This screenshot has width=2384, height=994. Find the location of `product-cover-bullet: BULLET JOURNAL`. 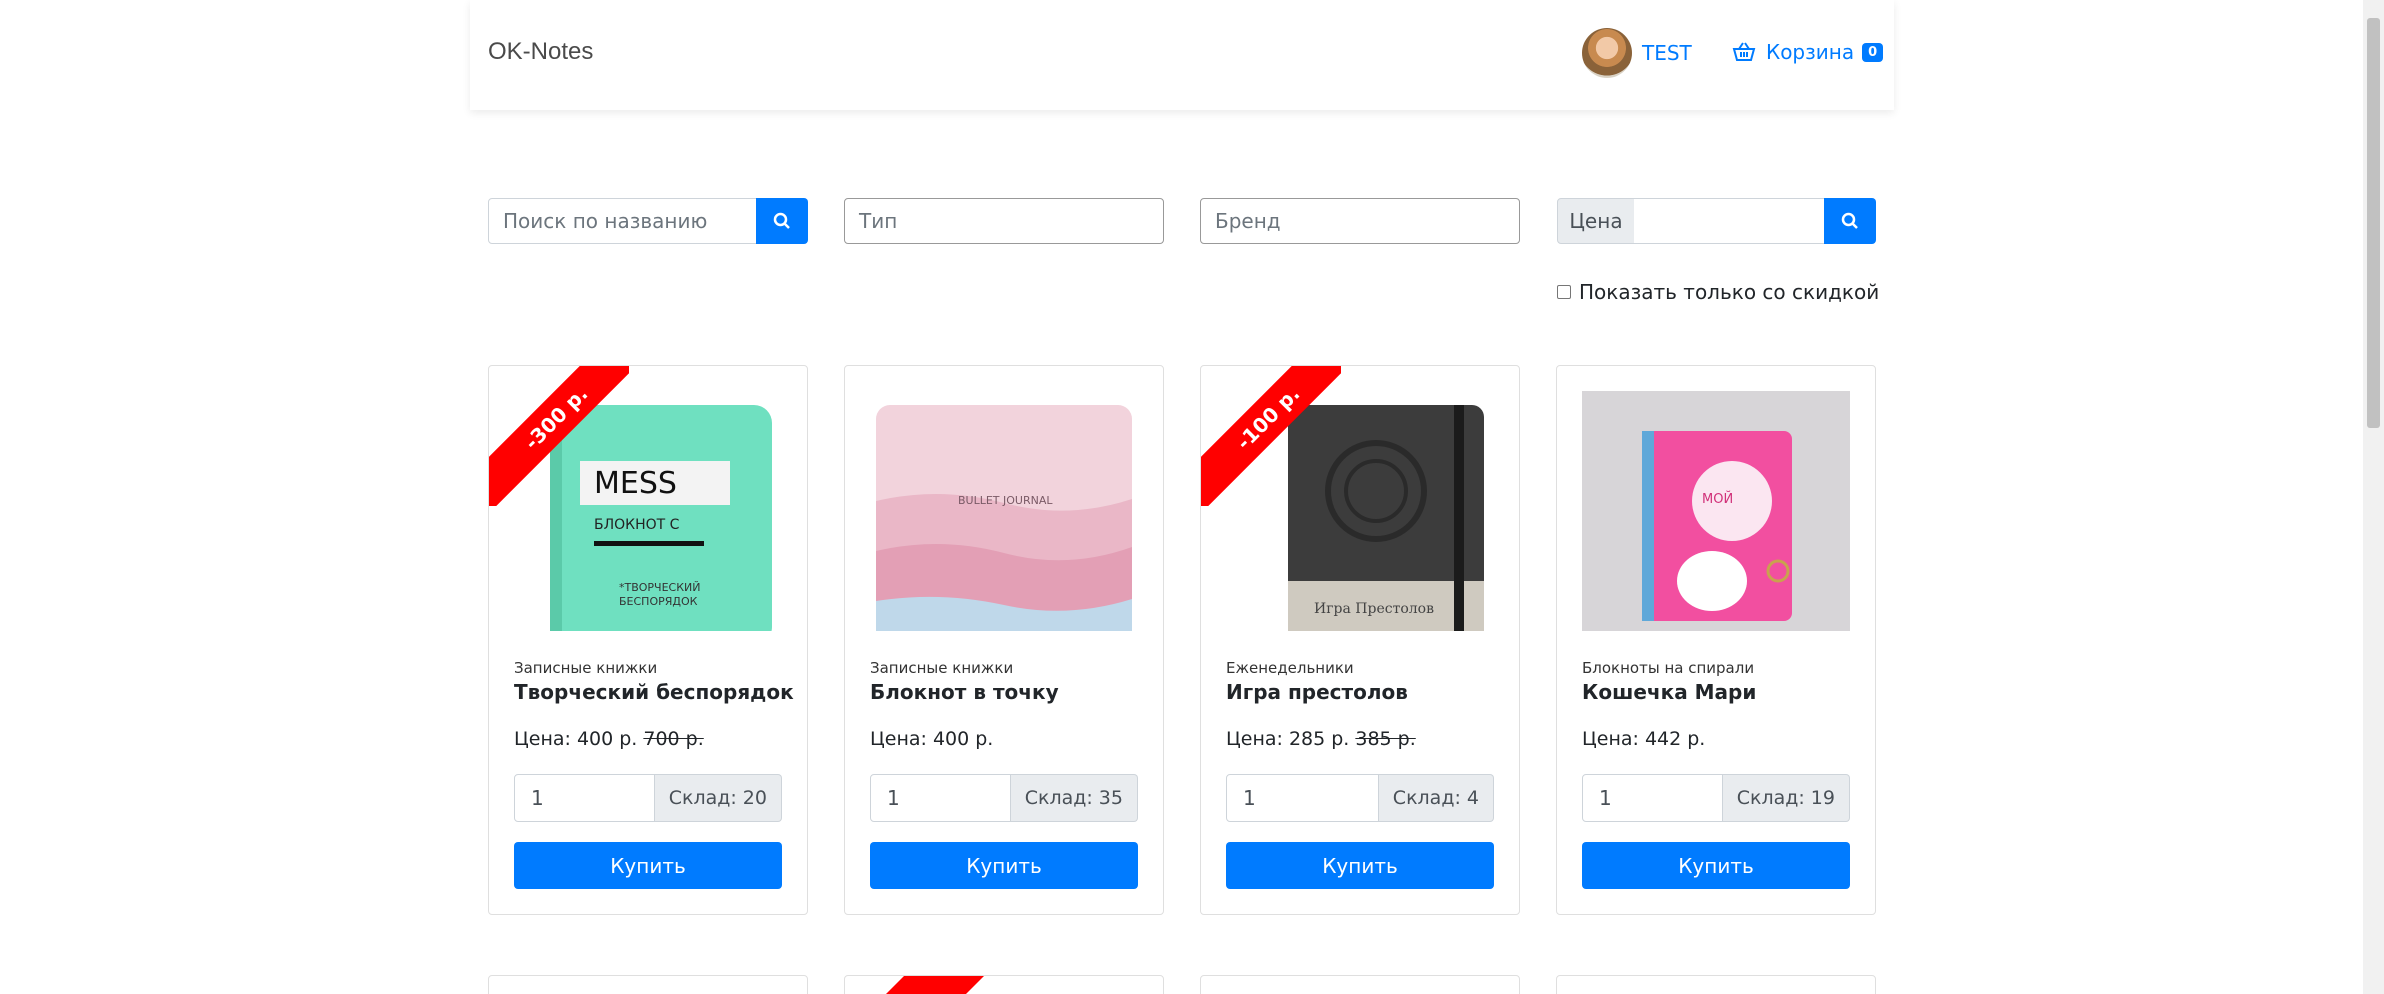

product-cover-bullet: BULLET JOURNAL is located at coordinates (1004, 511).